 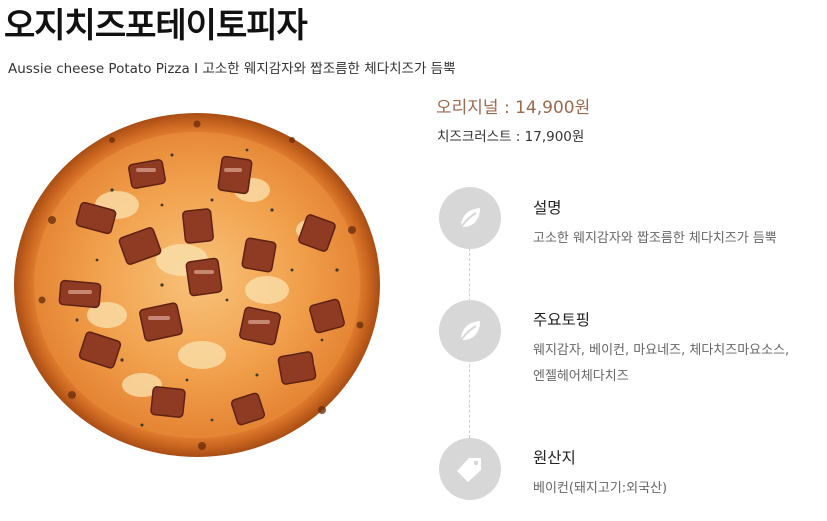 I want to click on toppings-leaf-icon, so click(x=470, y=331).